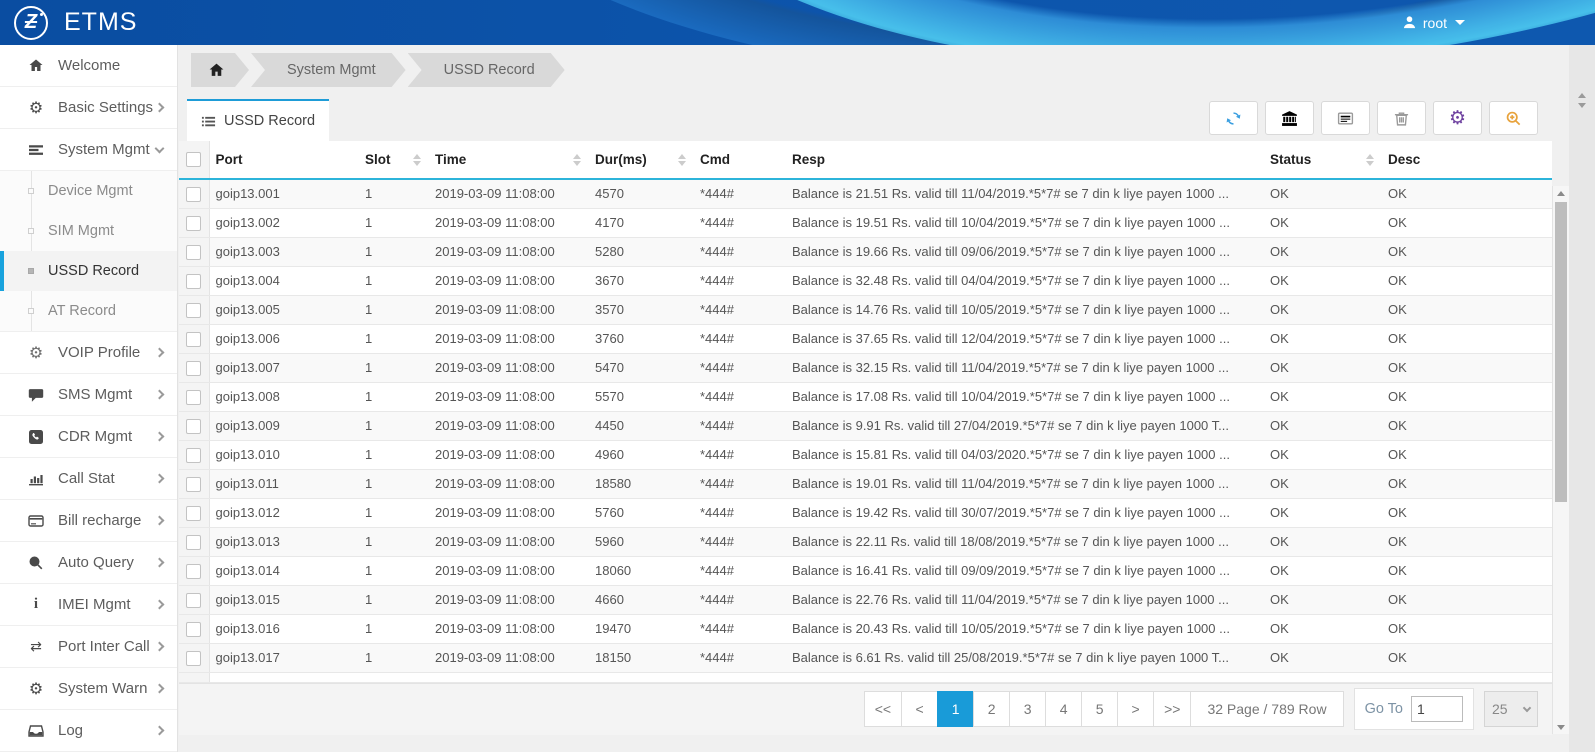 The height and width of the screenshot is (752, 1595). I want to click on column-header-time: Time, so click(509, 160).